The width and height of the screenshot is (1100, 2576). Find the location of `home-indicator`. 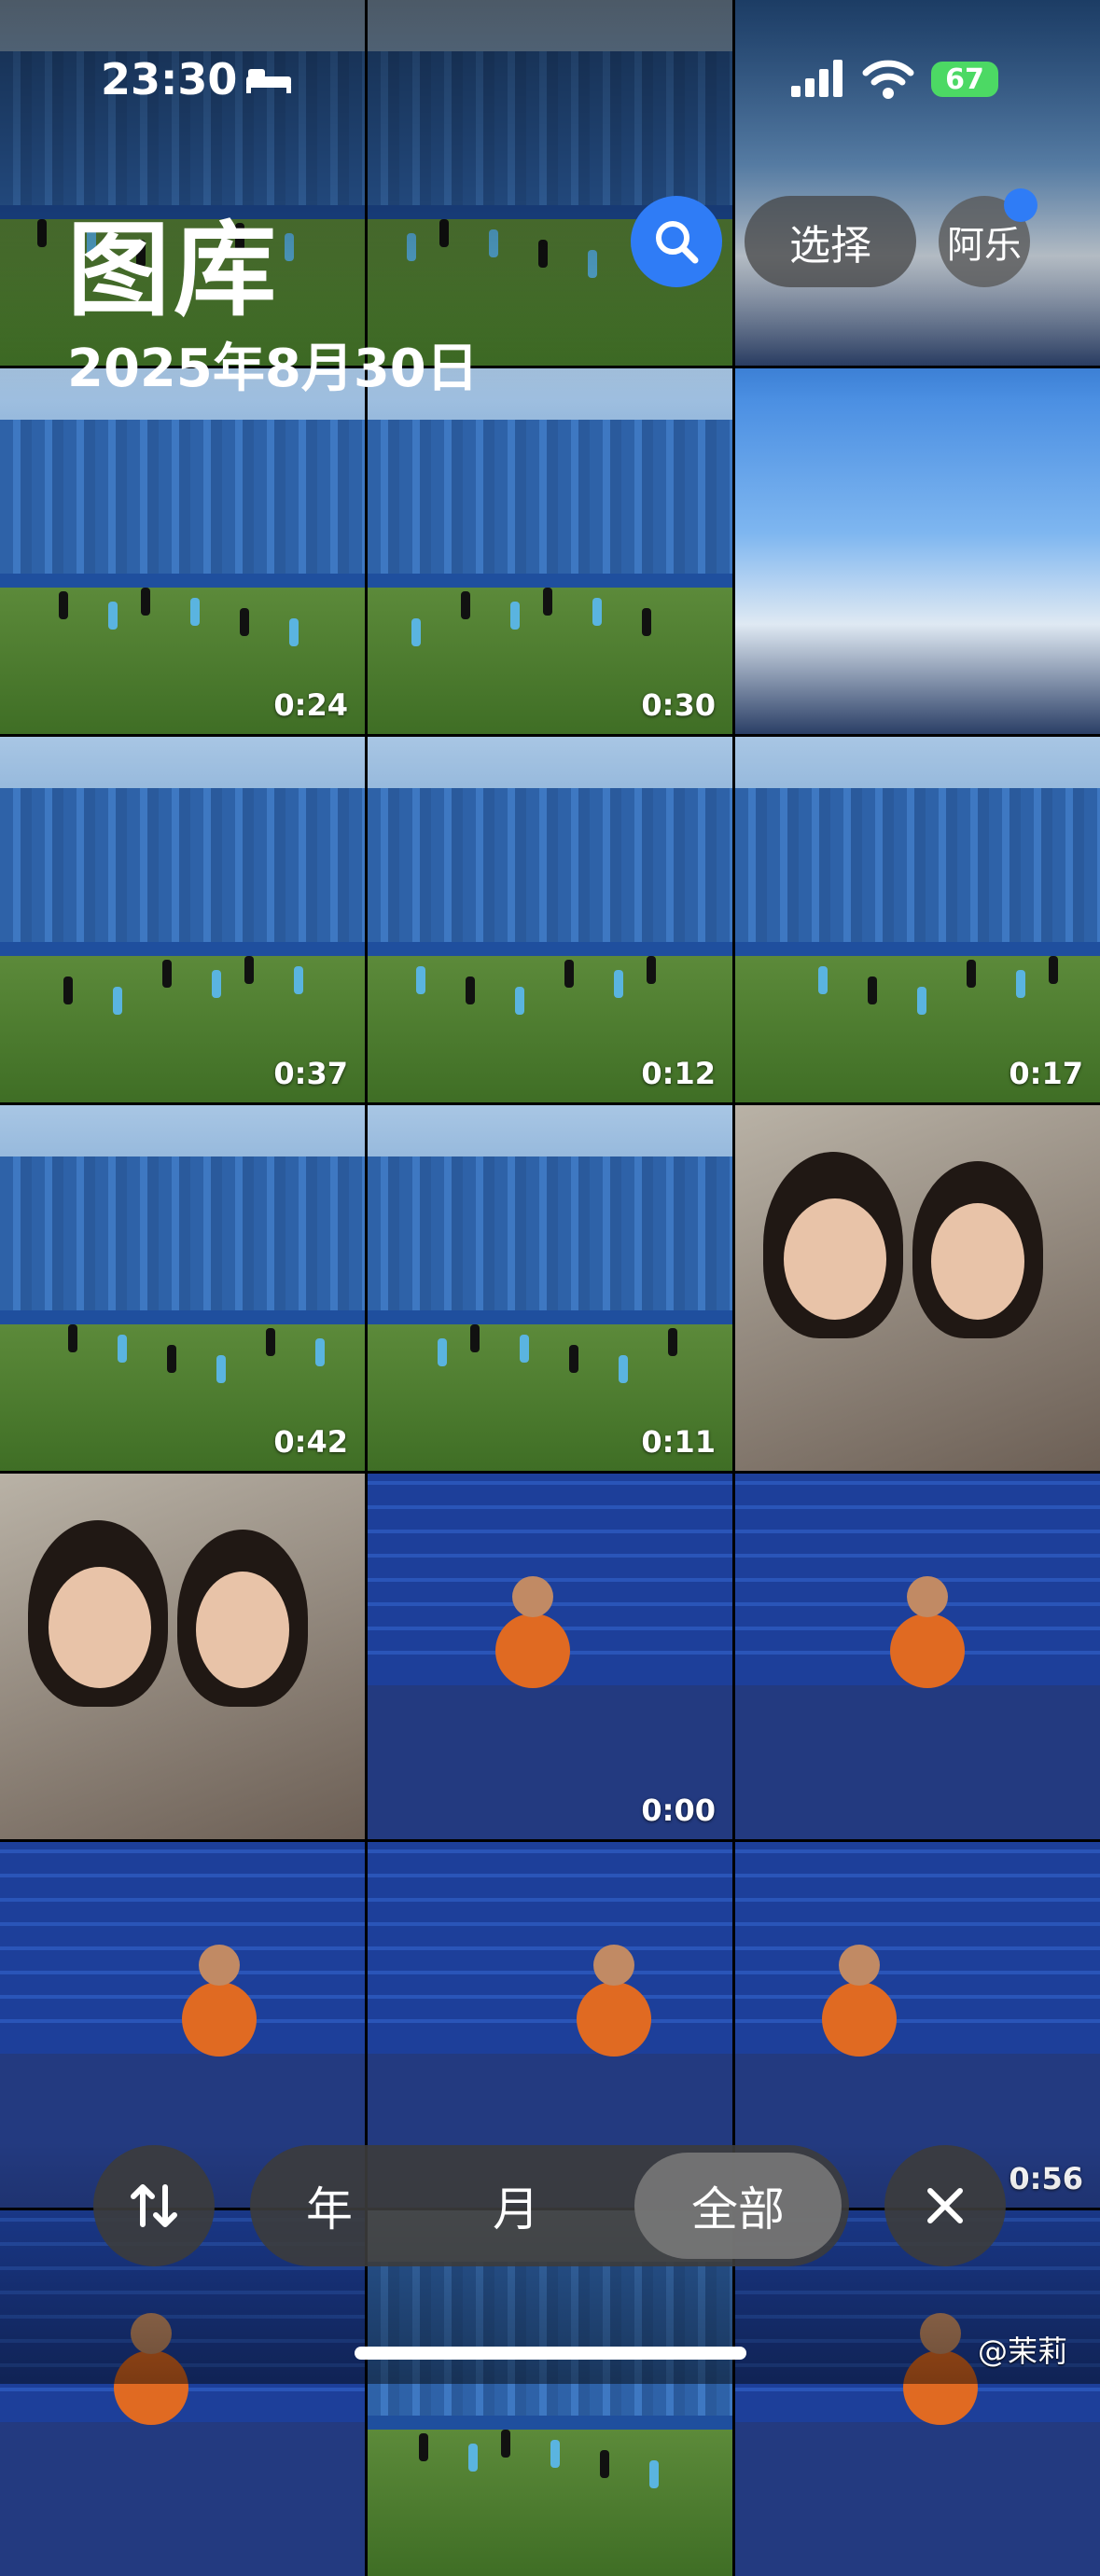

home-indicator is located at coordinates (550, 2353).